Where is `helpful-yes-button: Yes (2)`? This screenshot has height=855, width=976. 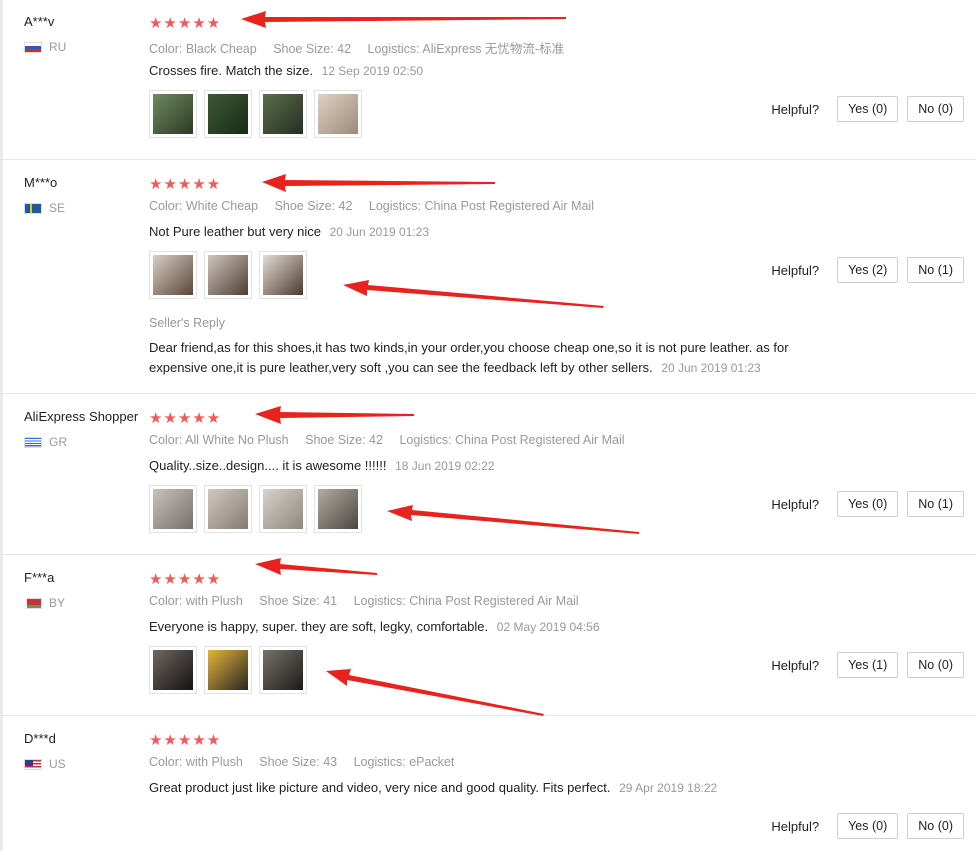 helpful-yes-button: Yes (2) is located at coordinates (868, 270).